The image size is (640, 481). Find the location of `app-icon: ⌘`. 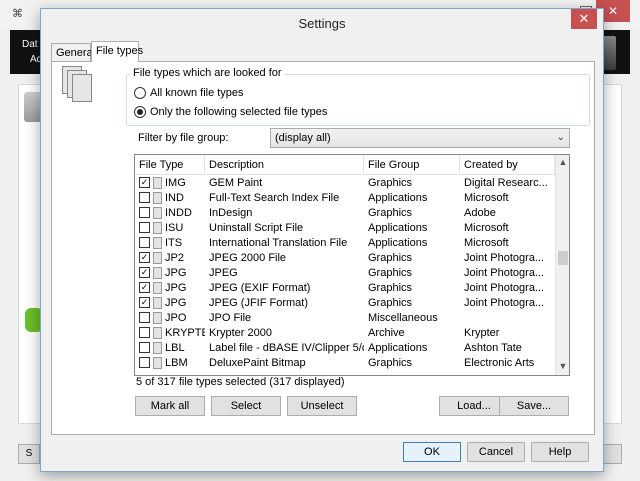

app-icon: ⌘ is located at coordinates (17, 14).